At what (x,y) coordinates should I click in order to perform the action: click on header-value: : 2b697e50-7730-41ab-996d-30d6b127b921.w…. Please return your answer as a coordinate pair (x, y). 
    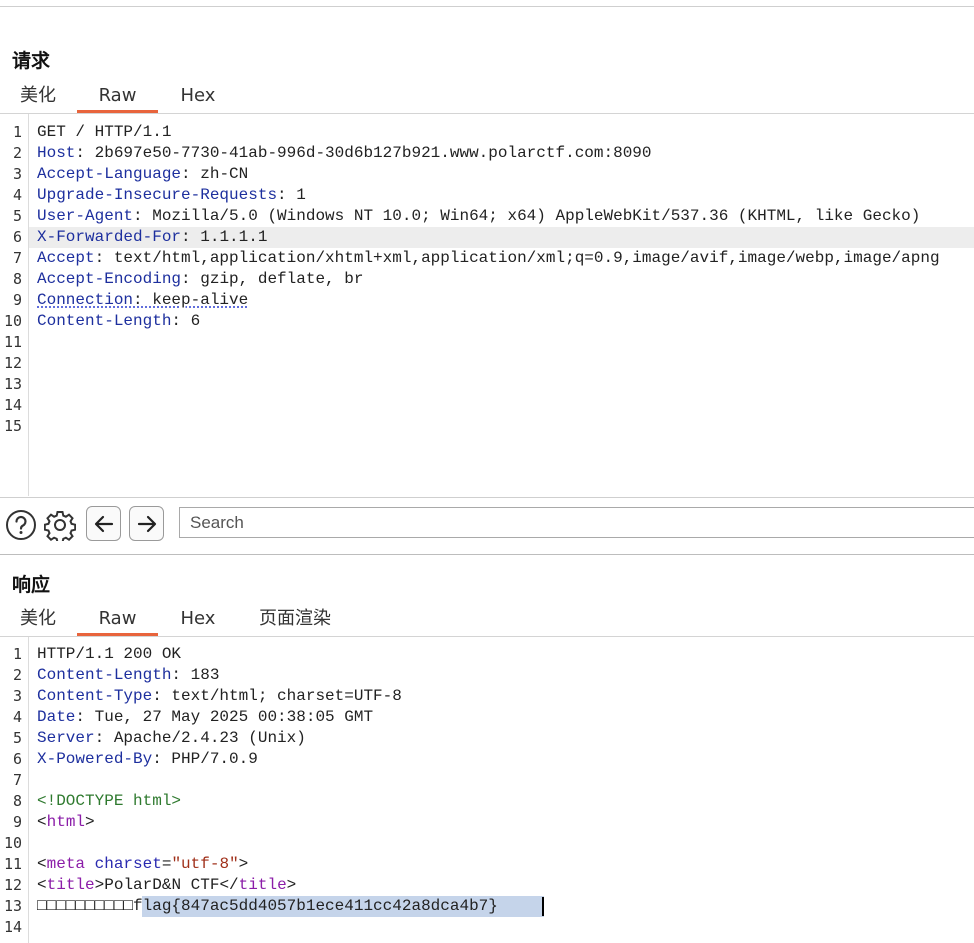
    Looking at the image, I should click on (363, 153).